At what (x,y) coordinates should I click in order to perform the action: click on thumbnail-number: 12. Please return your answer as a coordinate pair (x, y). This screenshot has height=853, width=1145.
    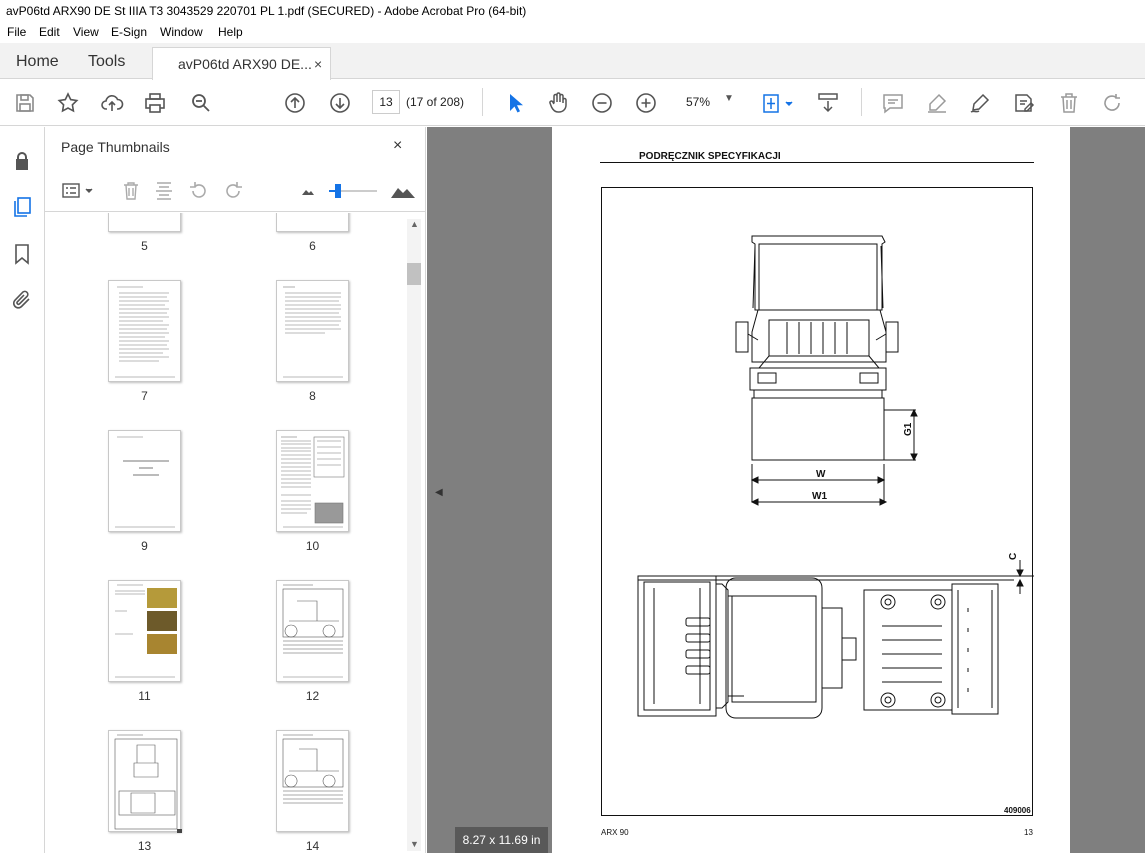
    Looking at the image, I should click on (312, 696).